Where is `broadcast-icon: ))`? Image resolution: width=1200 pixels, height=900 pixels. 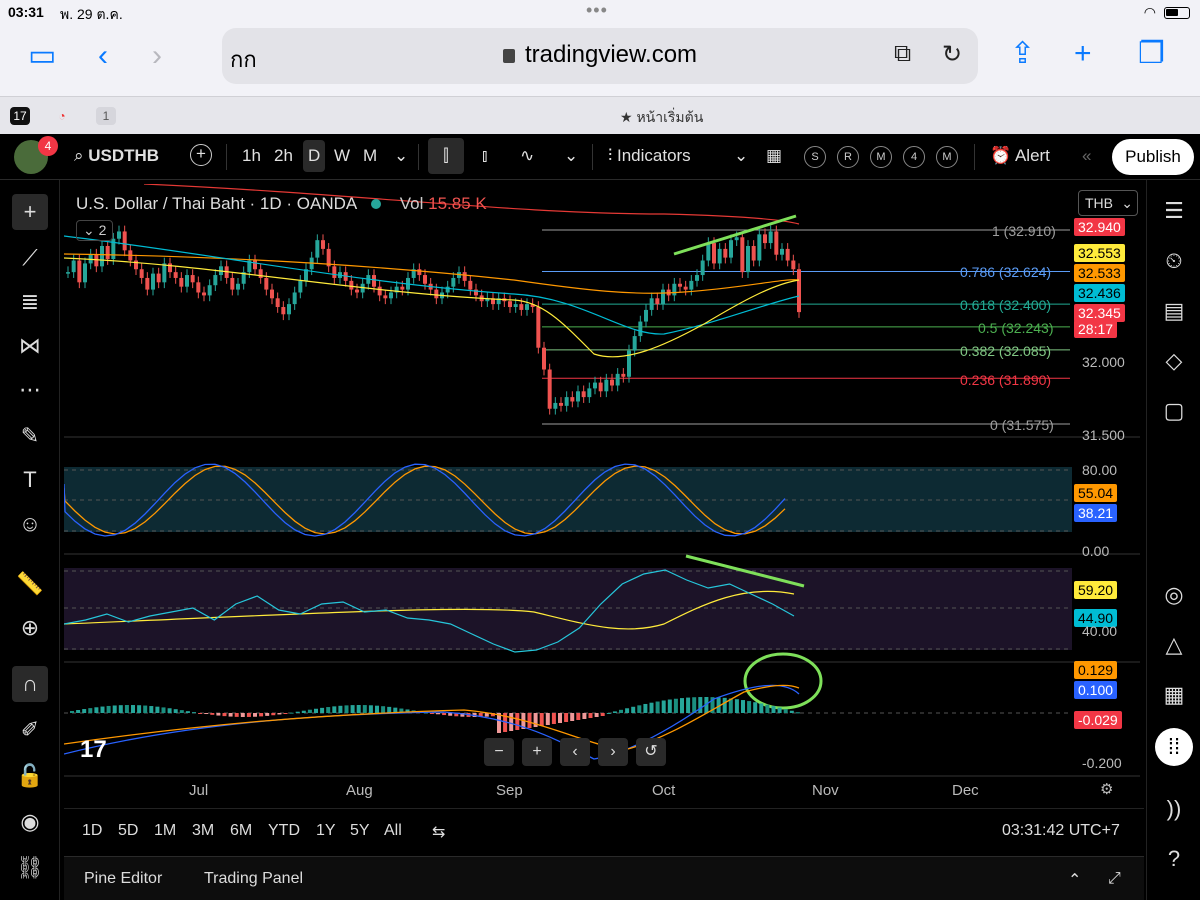
broadcast-icon: )) is located at coordinates (1174, 809).